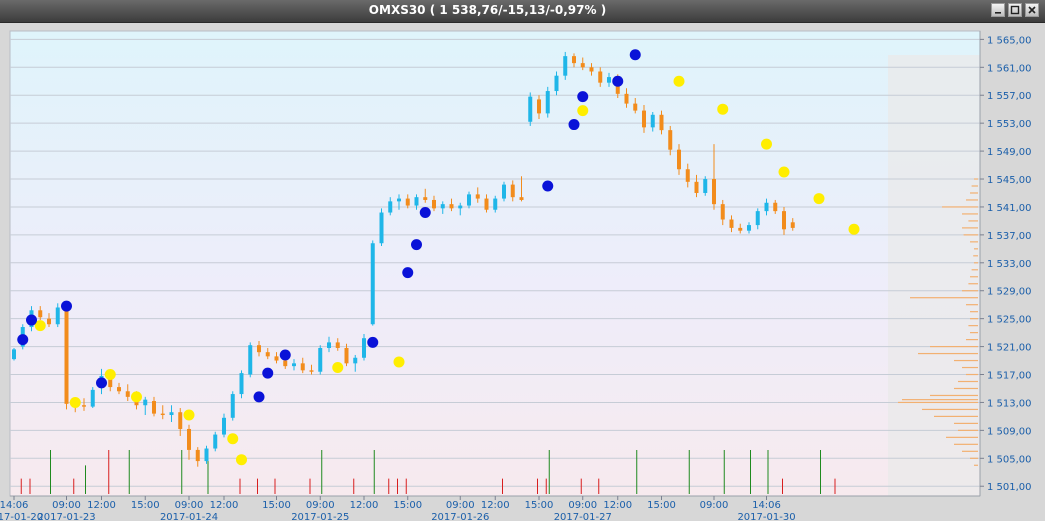 The image size is (1045, 521). I want to click on x-date-label: 2017-01-24, so click(189, 516).